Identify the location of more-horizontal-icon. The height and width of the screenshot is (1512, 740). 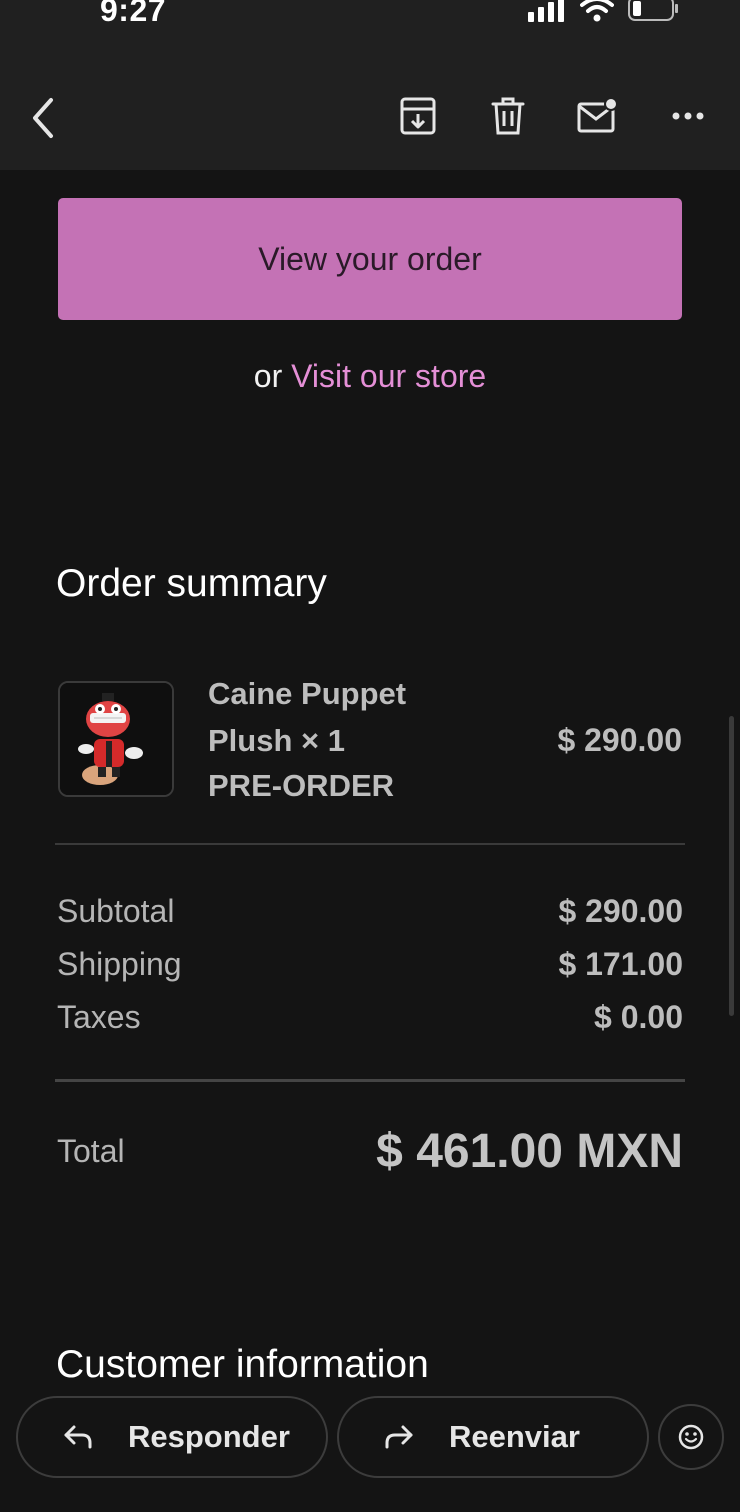
(688, 116).